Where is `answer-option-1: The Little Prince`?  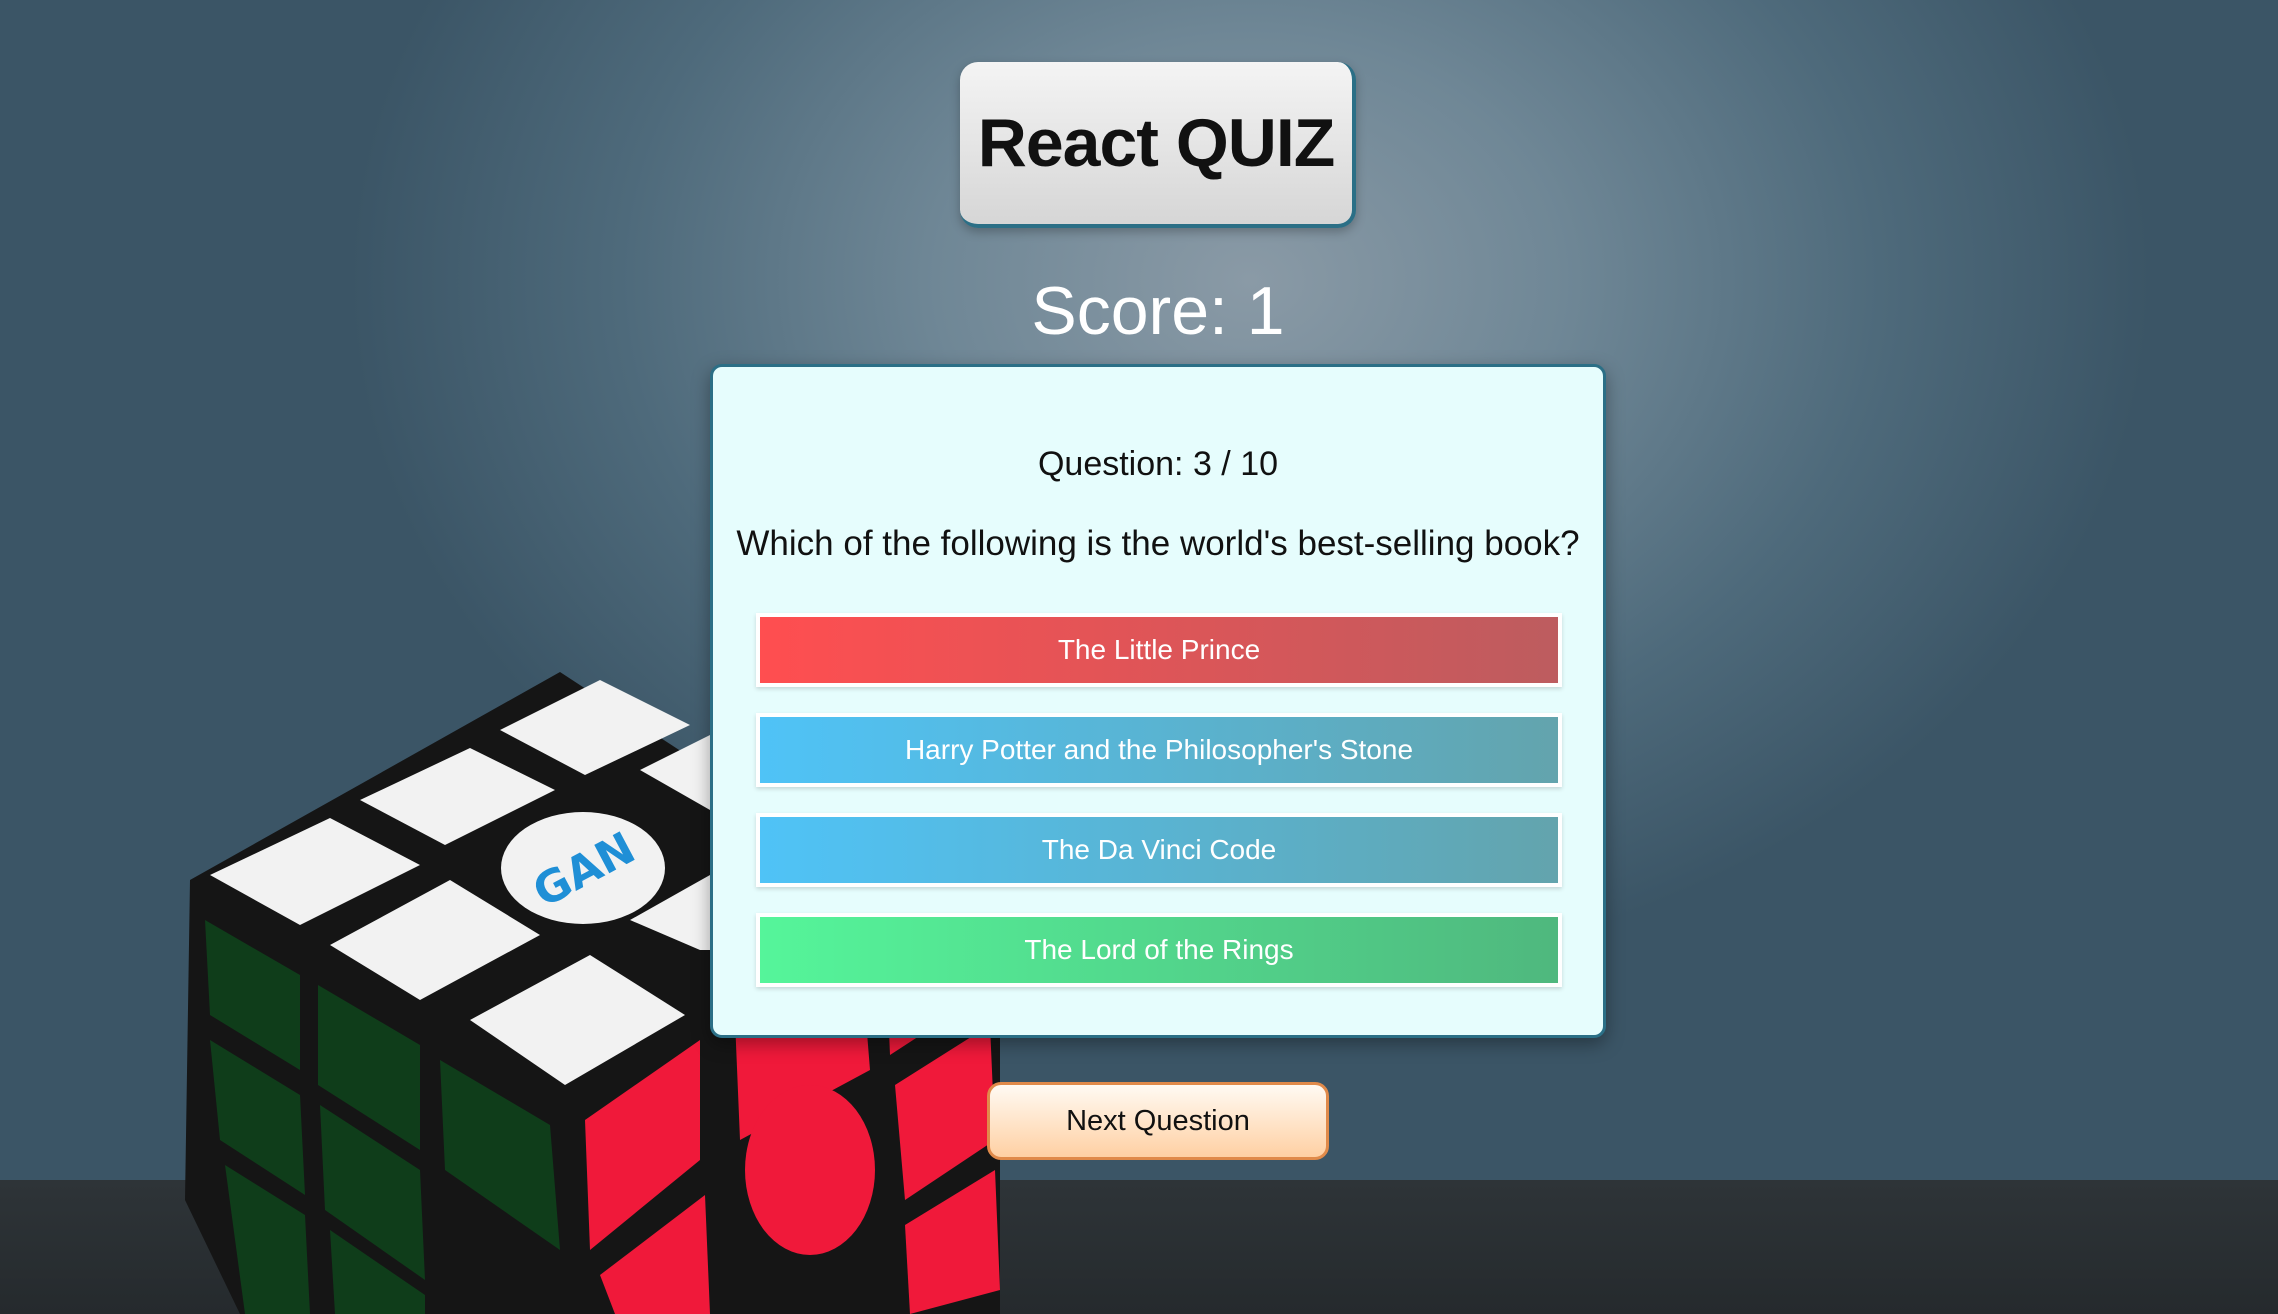
answer-option-1: The Little Prince is located at coordinates (1159, 650).